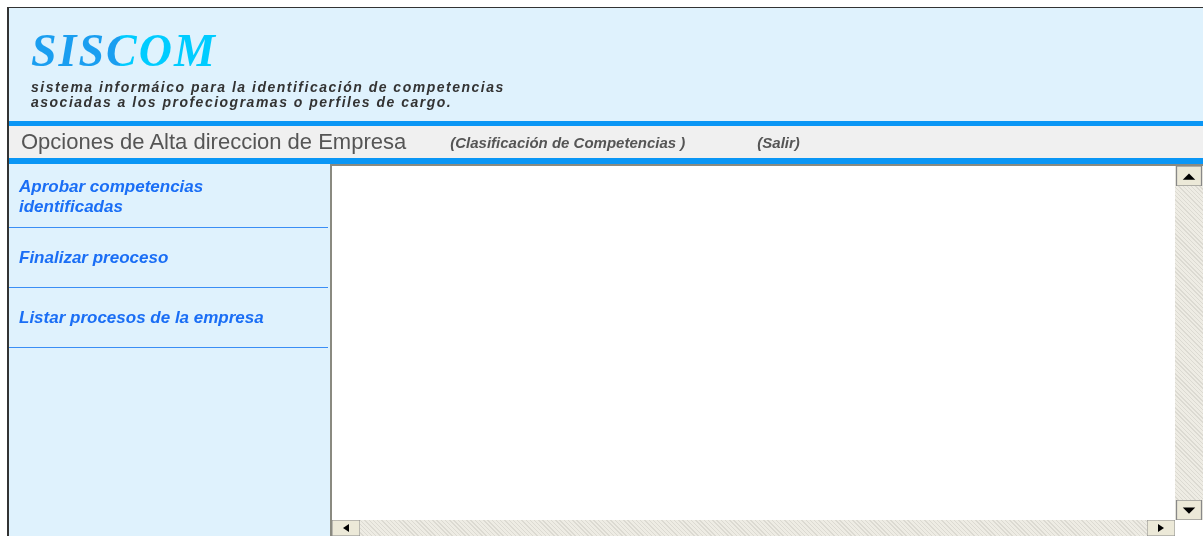  Describe the element at coordinates (214, 142) in the screenshot. I see `options-title: Opciones de Alta direccion de Empresa` at that location.